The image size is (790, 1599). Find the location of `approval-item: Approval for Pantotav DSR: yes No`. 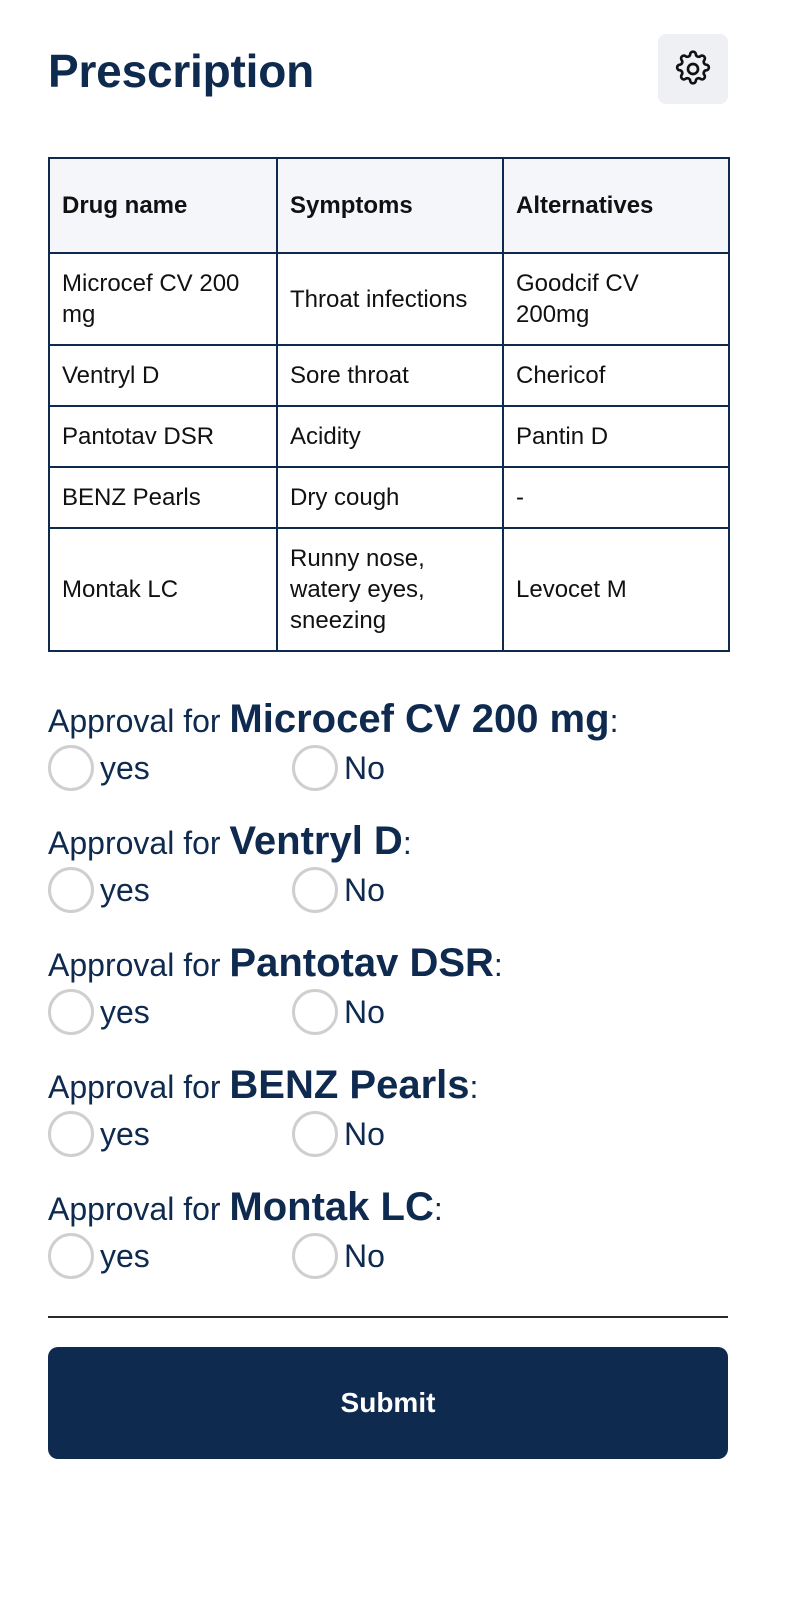

approval-item: Approval for Pantotav DSR: yes No is located at coordinates (388, 1002).